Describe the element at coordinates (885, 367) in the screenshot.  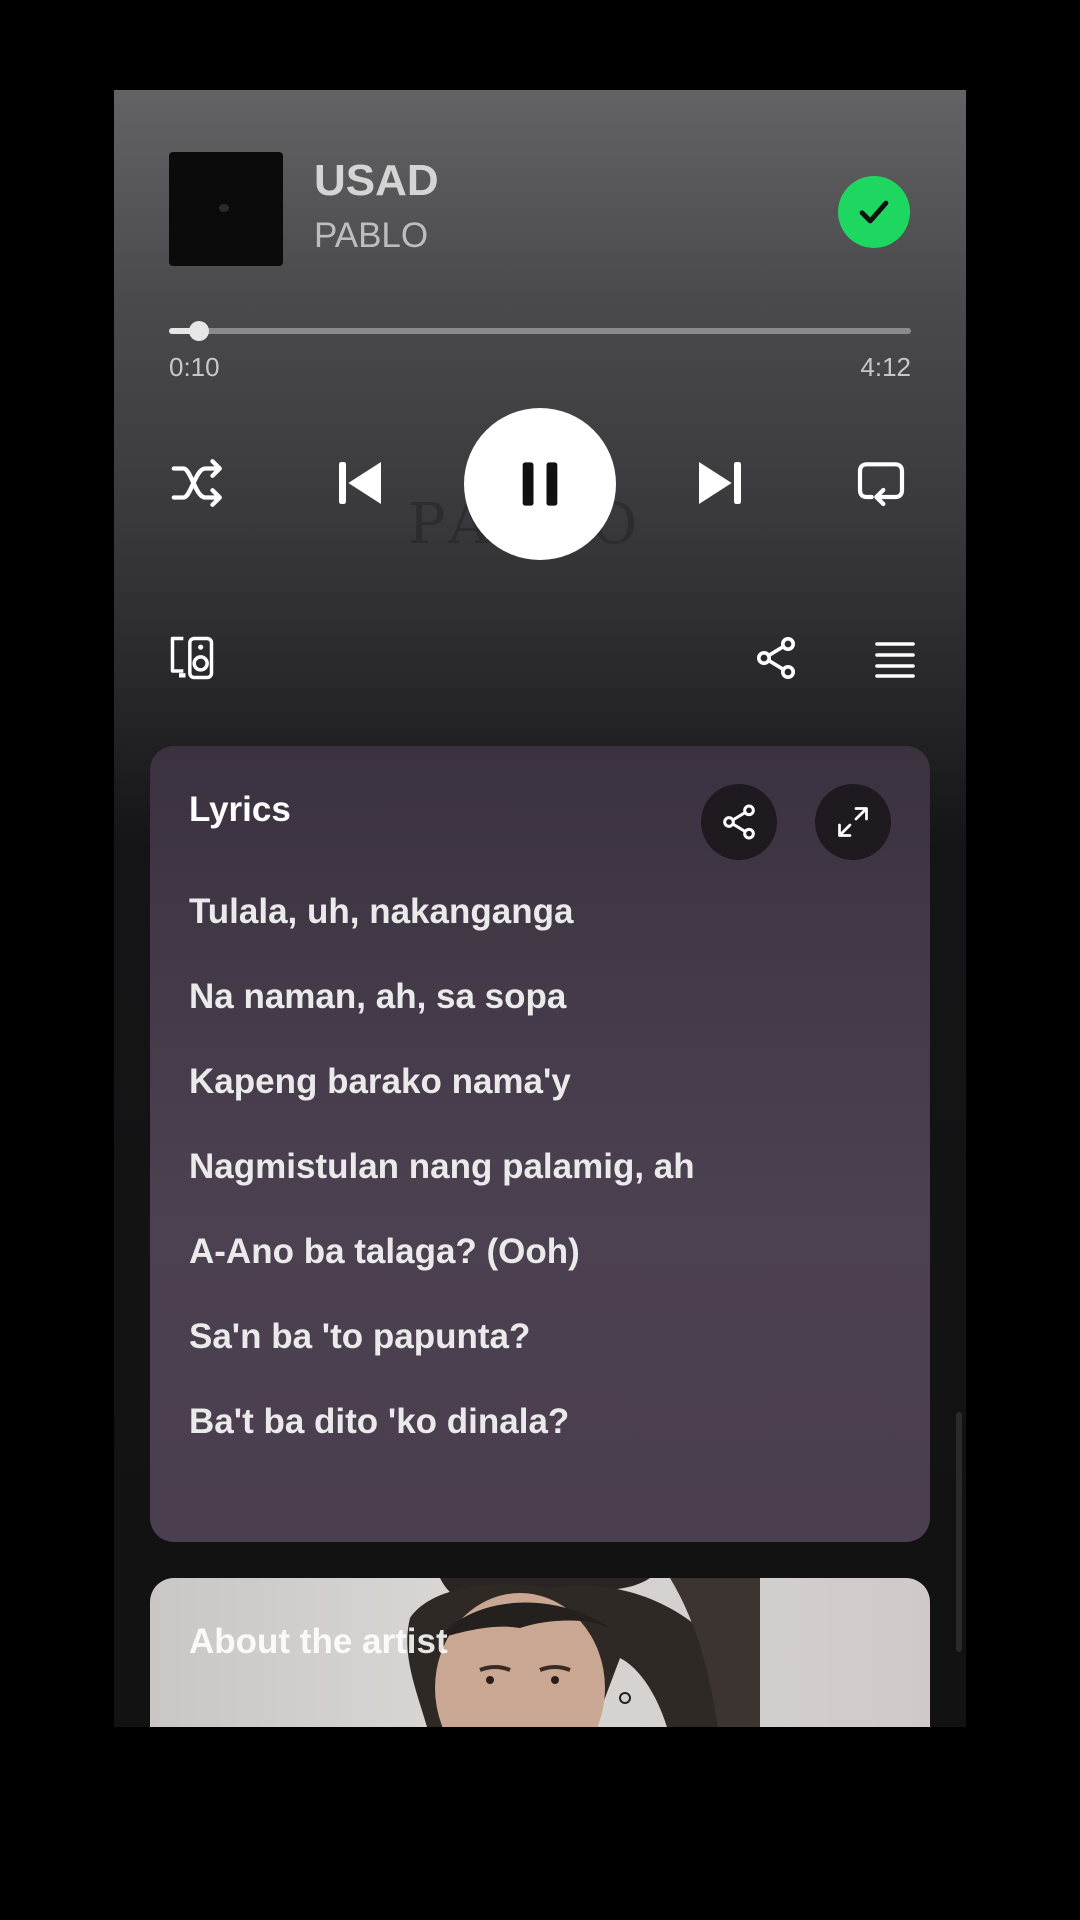
I see `total-time: 4:12` at that location.